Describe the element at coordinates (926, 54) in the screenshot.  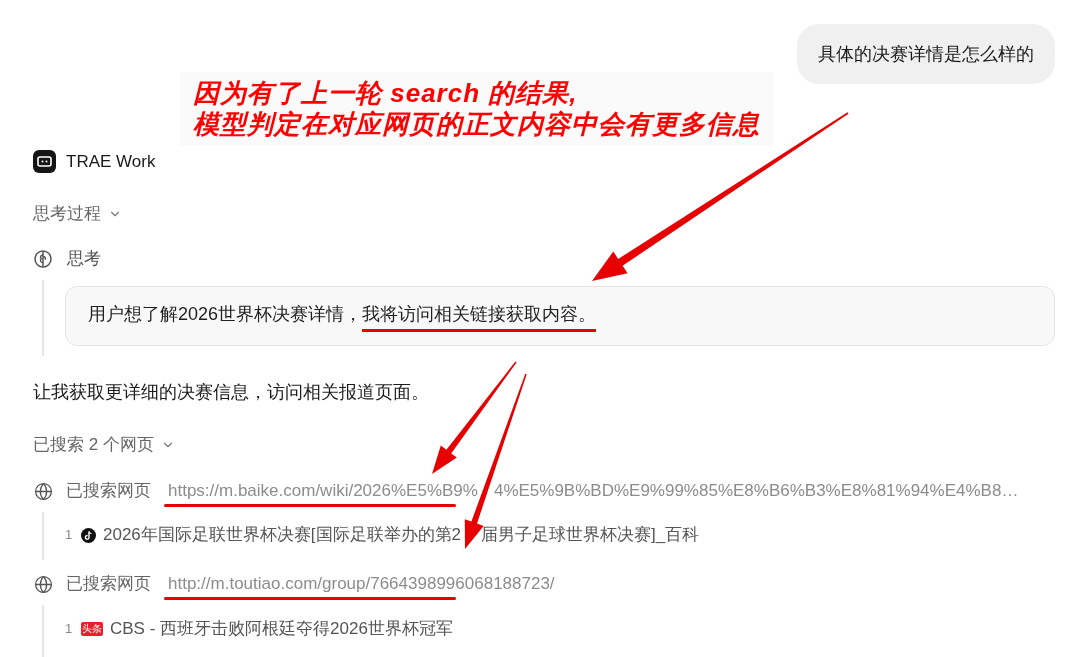
I see `user-message: 具体的决赛详情是怎么样的` at that location.